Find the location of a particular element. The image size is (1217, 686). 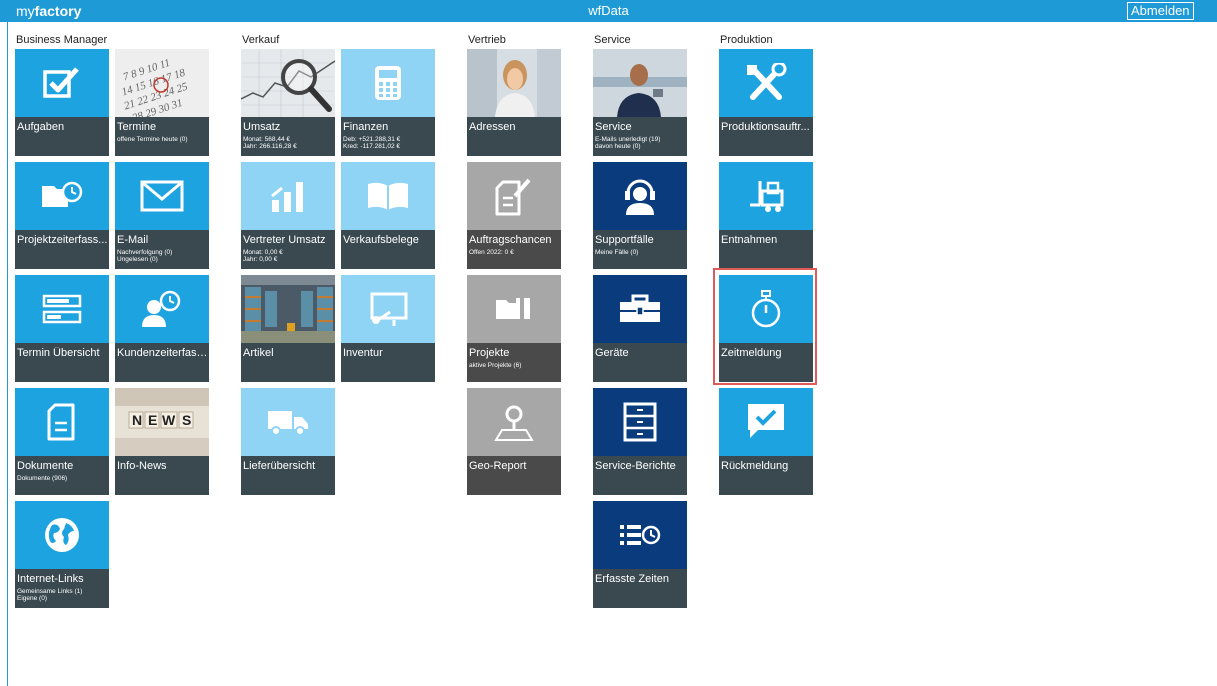

svg-text: W is located at coordinates (169, 420).